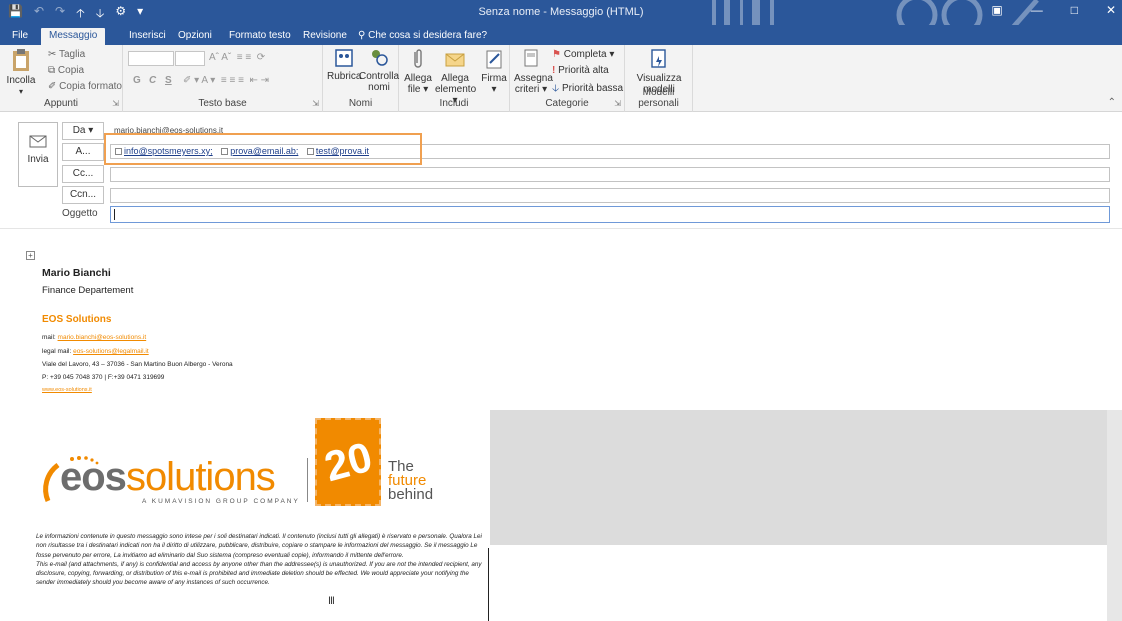 Image resolution: width=1122 pixels, height=621 pixels. I want to click on eos-wordmark: eossolutions, so click(168, 477).